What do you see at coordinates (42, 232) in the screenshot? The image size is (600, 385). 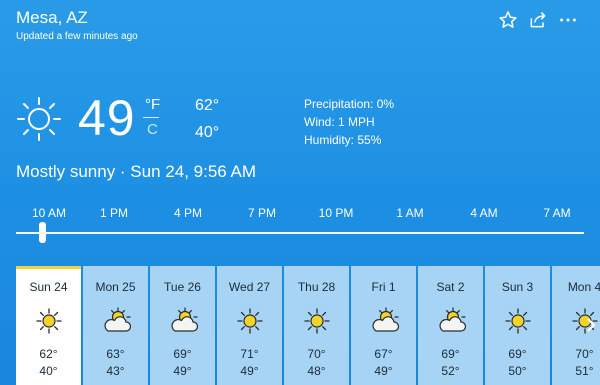 I see `hourly-slider-thumb` at bounding box center [42, 232].